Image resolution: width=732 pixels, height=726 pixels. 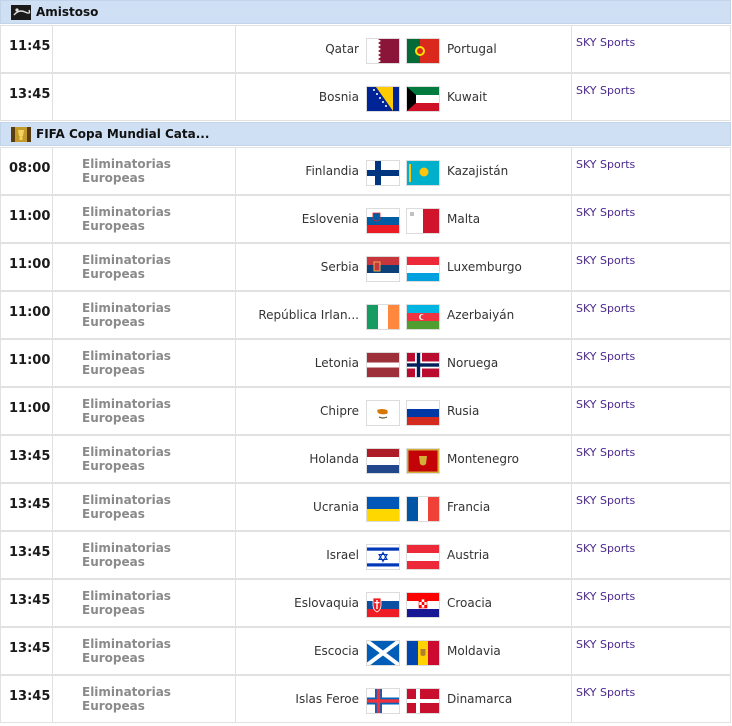 I want to click on match-row: 13:45 Bosnia Kuwait SKY Sports, so click(x=365, y=97).